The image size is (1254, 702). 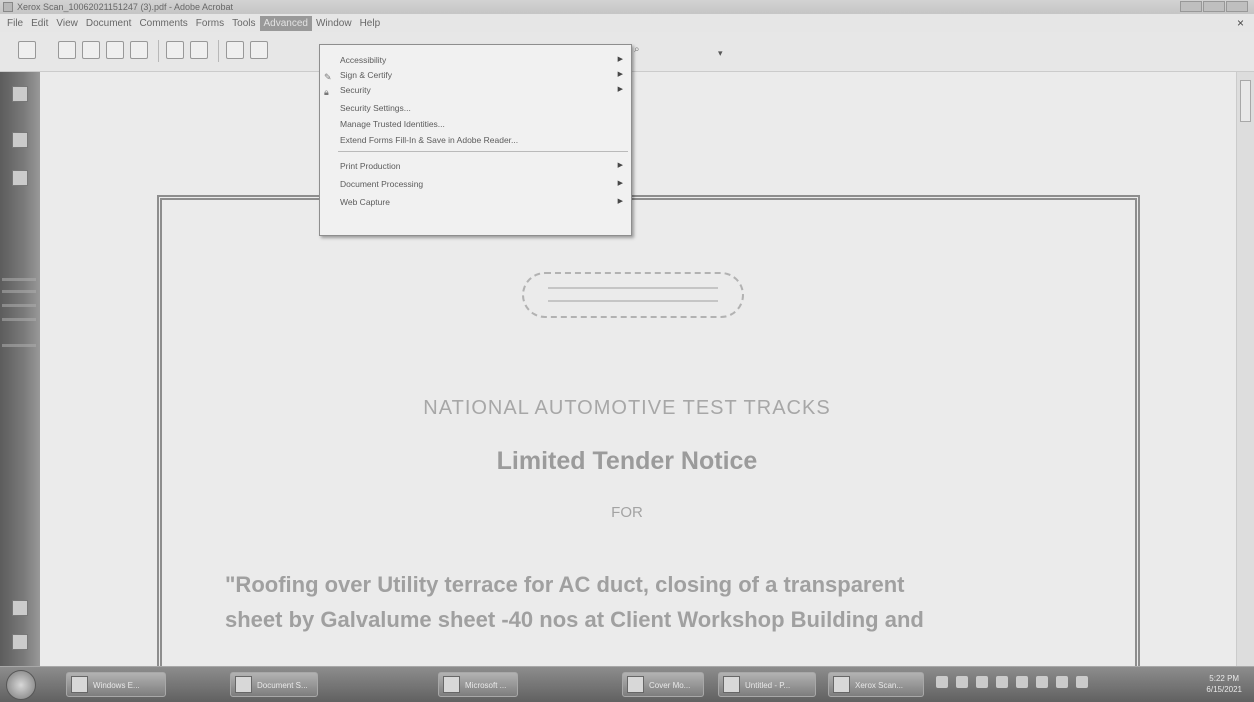 I want to click on close-window-button, so click(x=1237, y=6).